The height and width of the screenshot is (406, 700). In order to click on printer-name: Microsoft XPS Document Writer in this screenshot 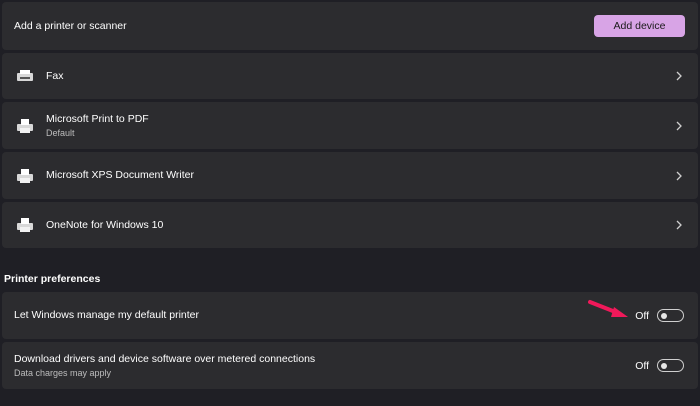, I will do `click(120, 175)`.